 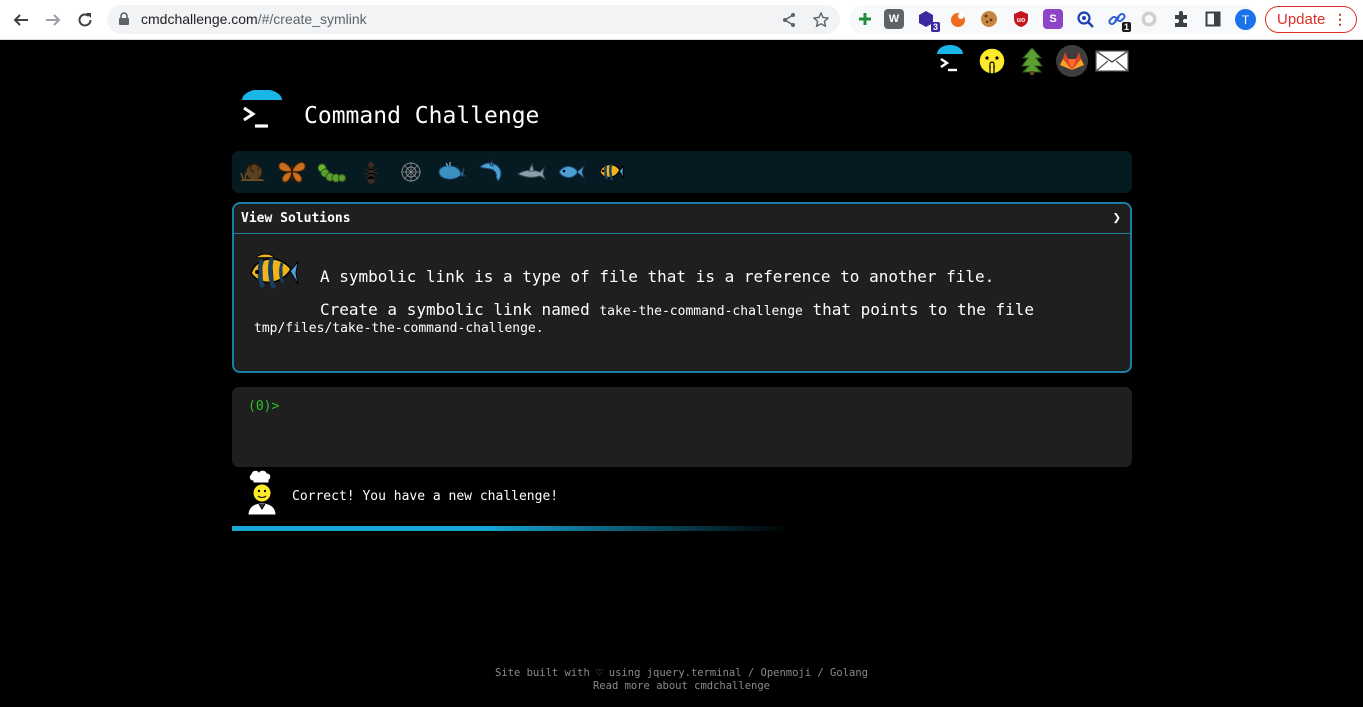 I want to click on share-icon, so click(x=789, y=20).